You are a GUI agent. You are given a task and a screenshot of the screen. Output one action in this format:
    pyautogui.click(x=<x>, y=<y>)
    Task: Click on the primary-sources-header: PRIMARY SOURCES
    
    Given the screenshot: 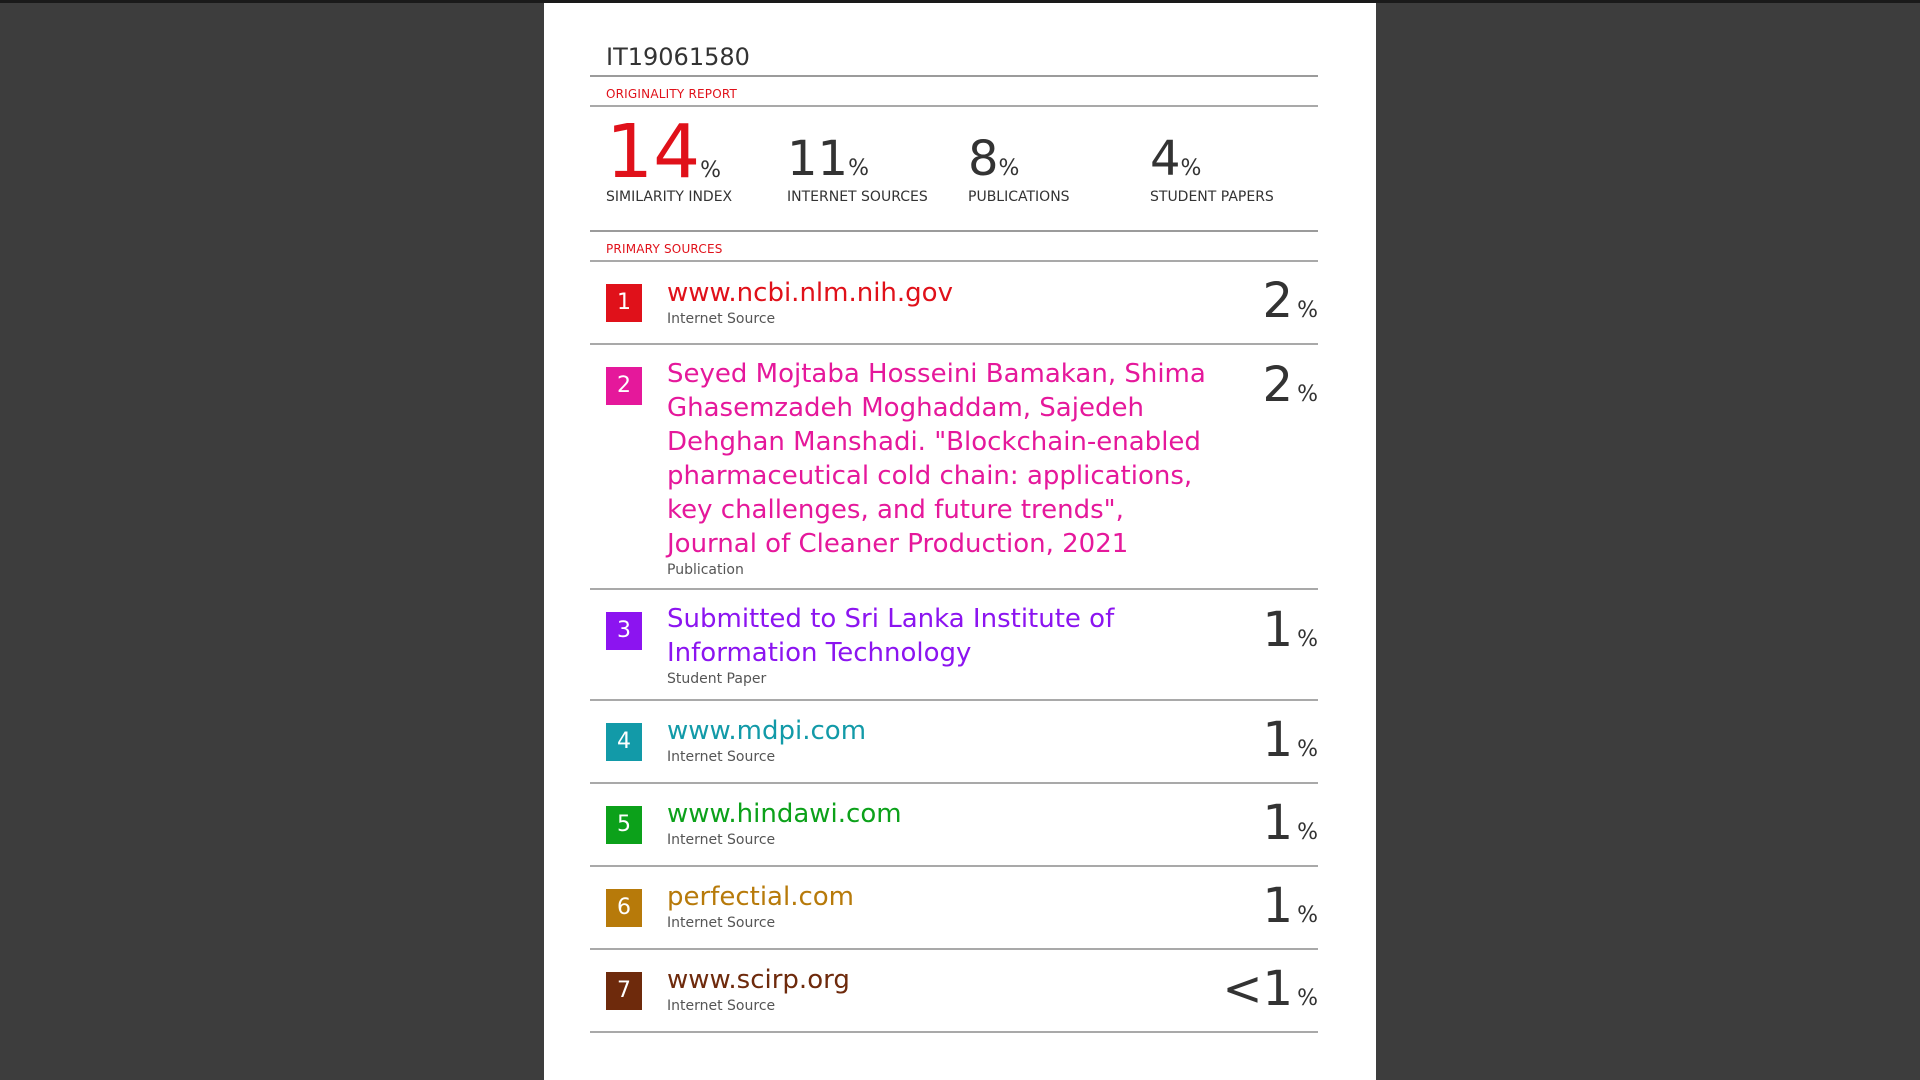 What is the action you would take?
    pyautogui.click(x=954, y=247)
    